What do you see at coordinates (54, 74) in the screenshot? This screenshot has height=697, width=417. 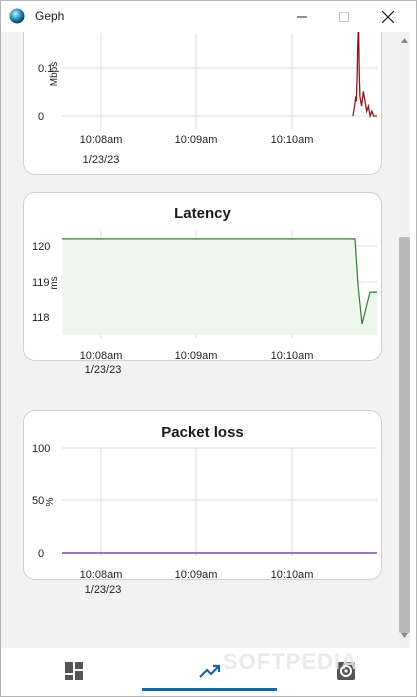 I see `y-axis-label: Mbps` at bounding box center [54, 74].